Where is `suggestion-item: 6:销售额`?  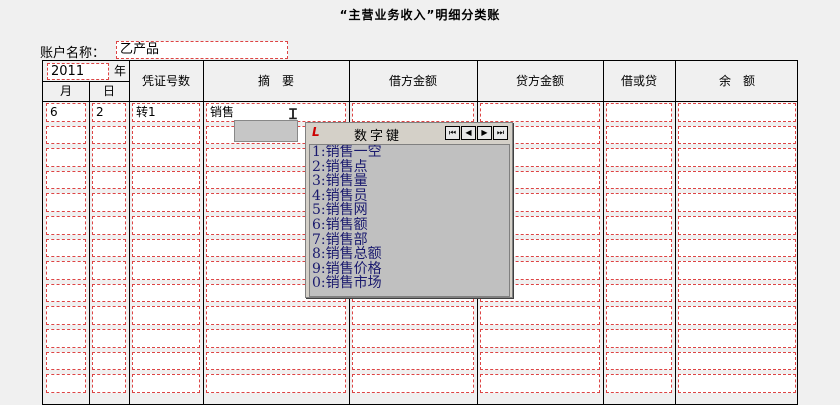 suggestion-item: 6:销售额 is located at coordinates (409, 225).